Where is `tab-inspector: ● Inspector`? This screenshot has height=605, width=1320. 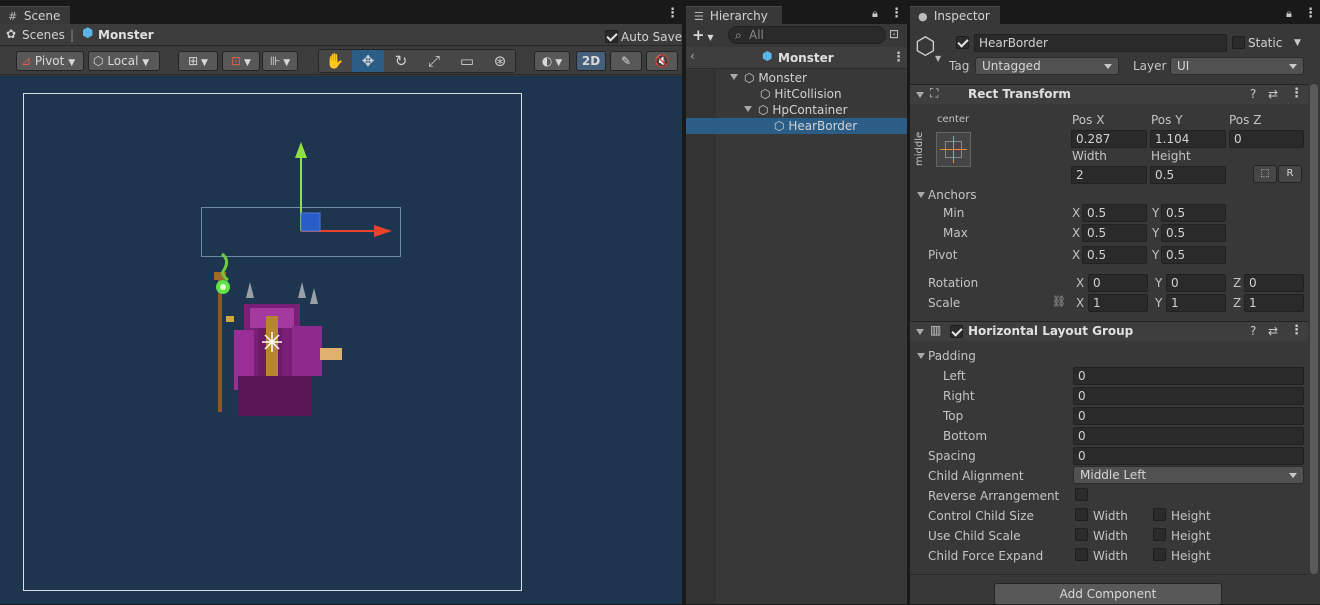 tab-inspector: ● Inspector is located at coordinates (955, 15).